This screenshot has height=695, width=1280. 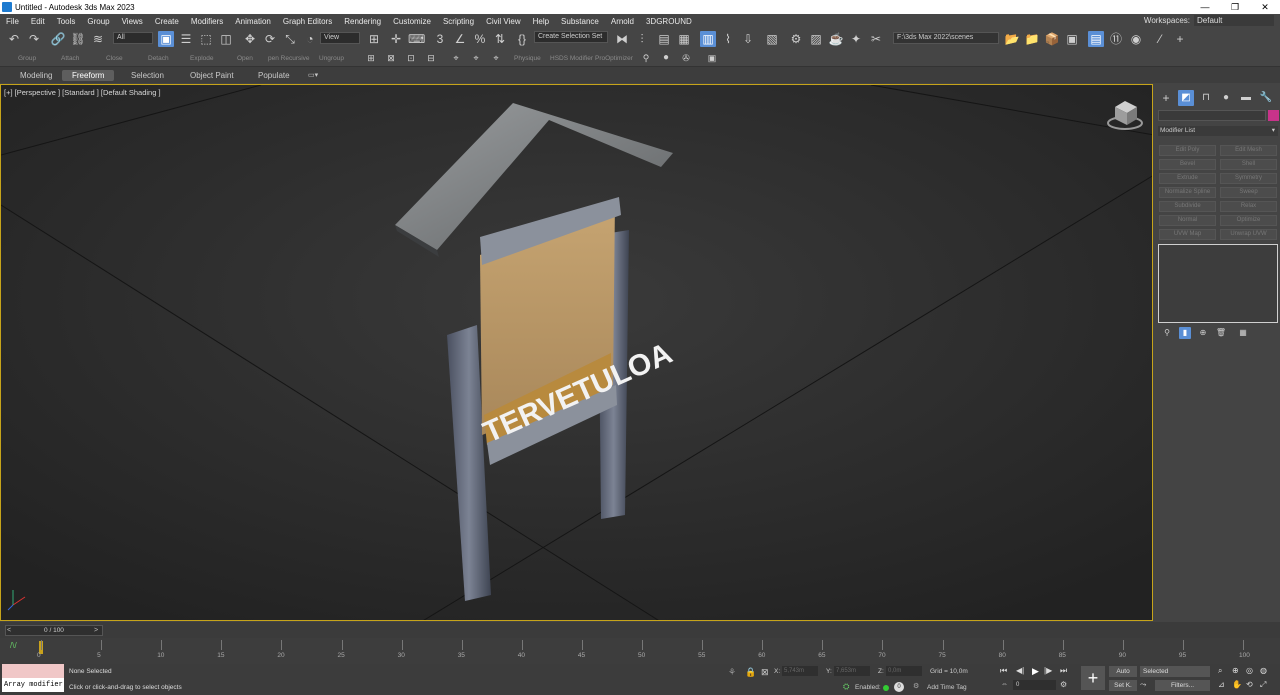 I want to click on select-object-icon: ▣, so click(x=166, y=39).